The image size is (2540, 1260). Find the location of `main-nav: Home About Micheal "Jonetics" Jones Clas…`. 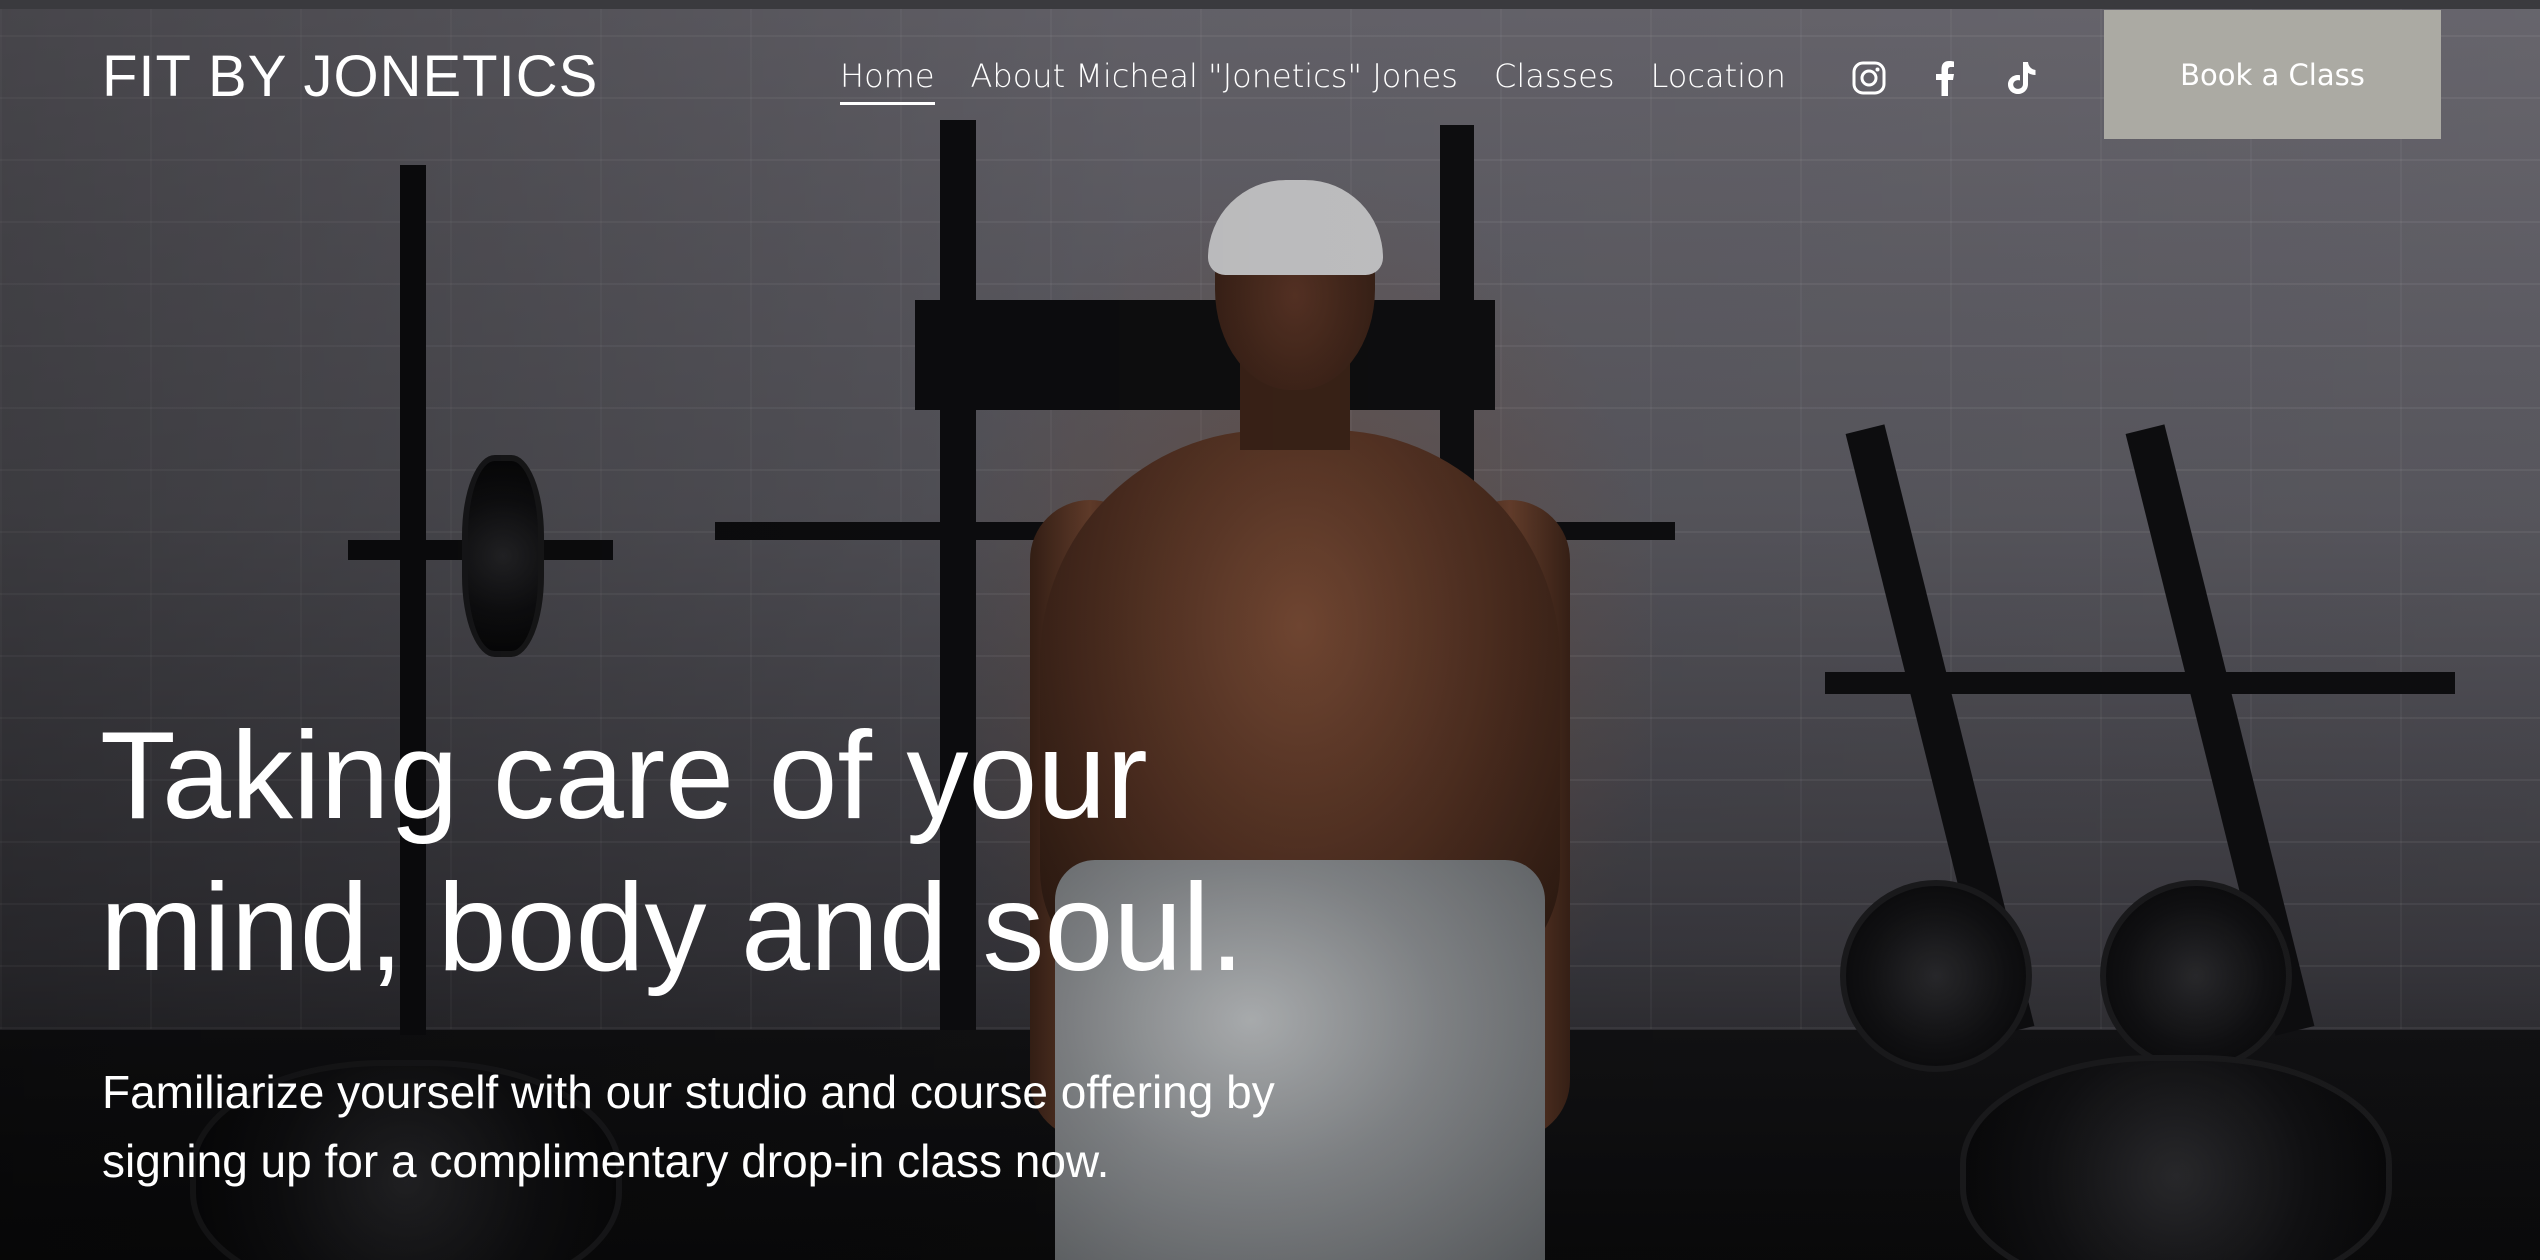

main-nav: Home About Micheal "Jonetics" Jones Clas… is located at coordinates (1313, 81).